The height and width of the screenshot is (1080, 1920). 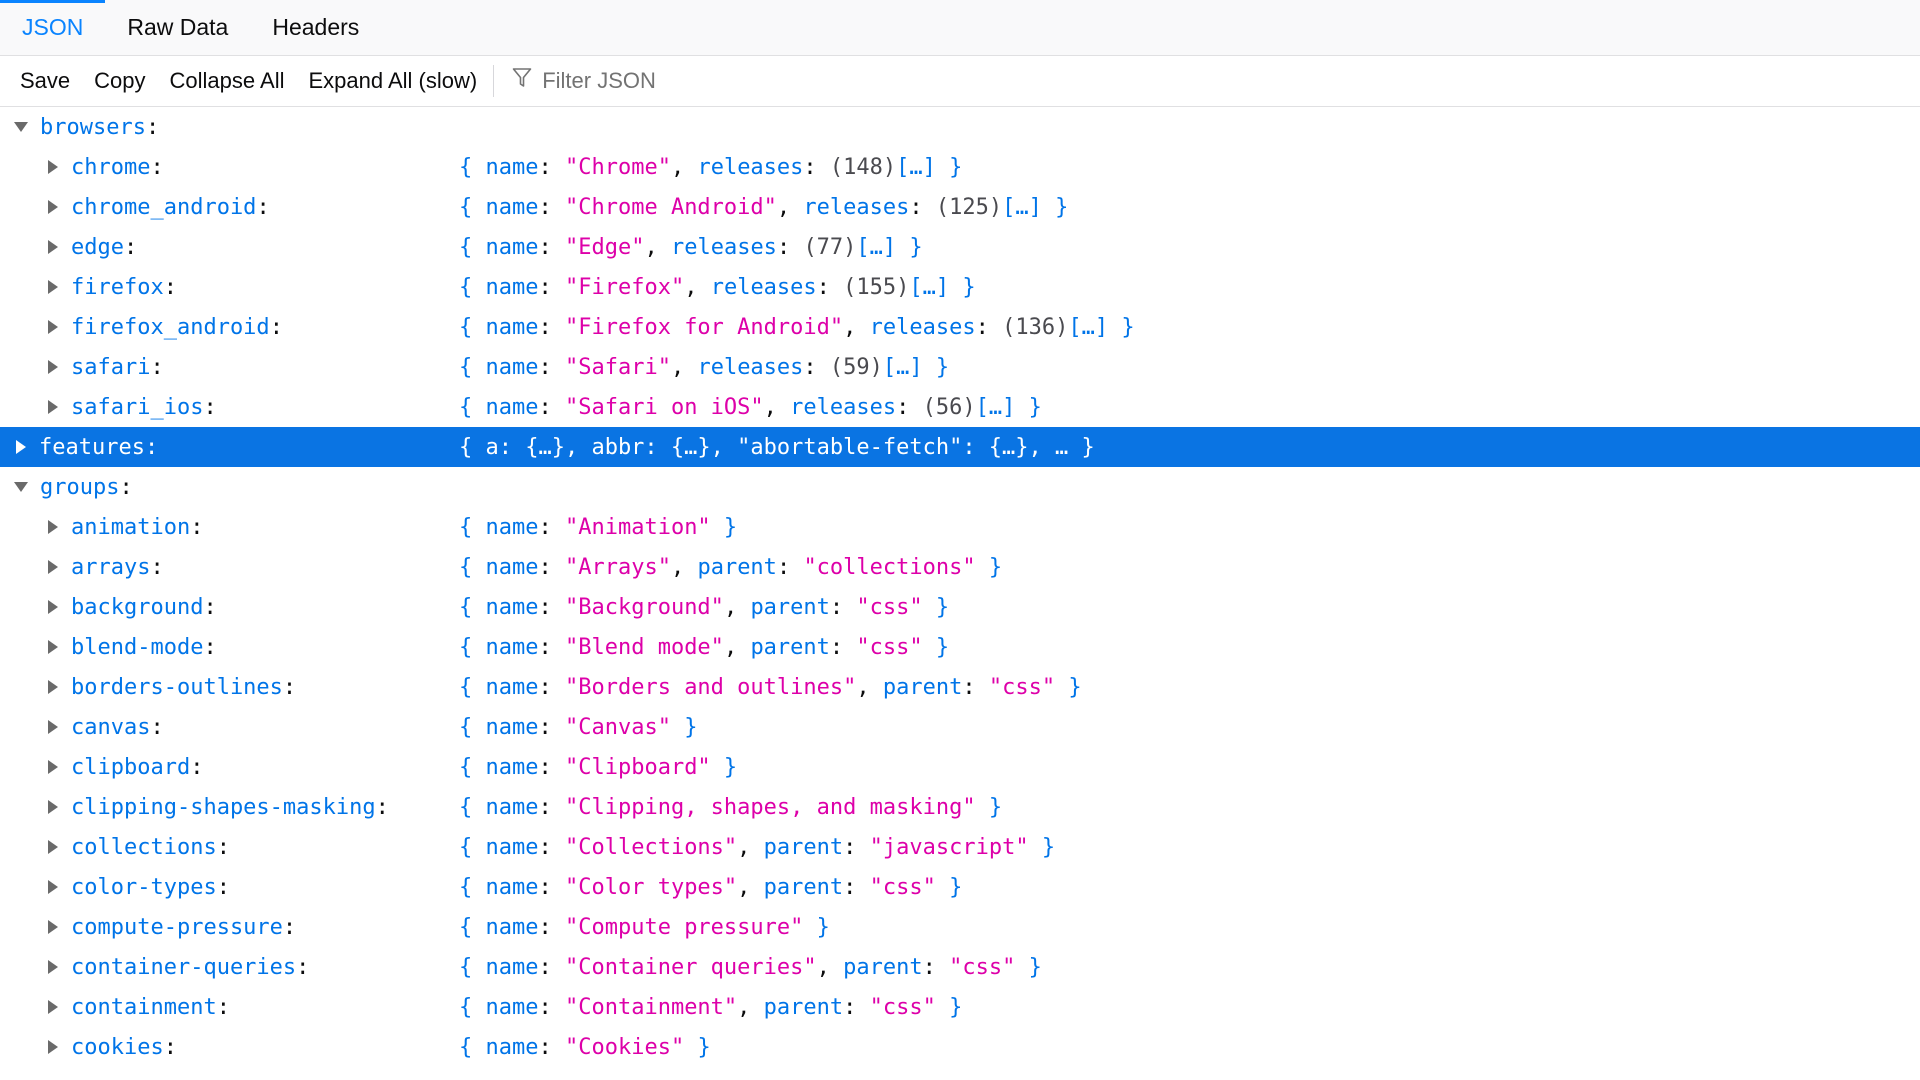 What do you see at coordinates (223, 807) in the screenshot?
I see `tree-key: clipping-shapes-masking` at bounding box center [223, 807].